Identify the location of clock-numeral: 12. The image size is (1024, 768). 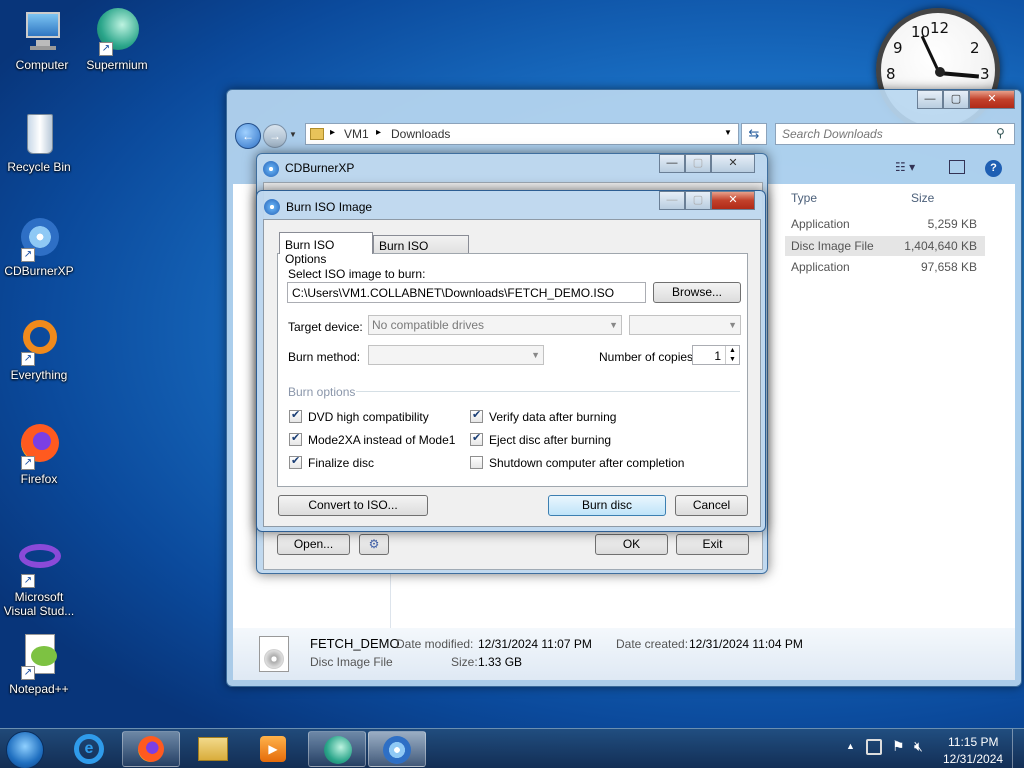
(940, 28).